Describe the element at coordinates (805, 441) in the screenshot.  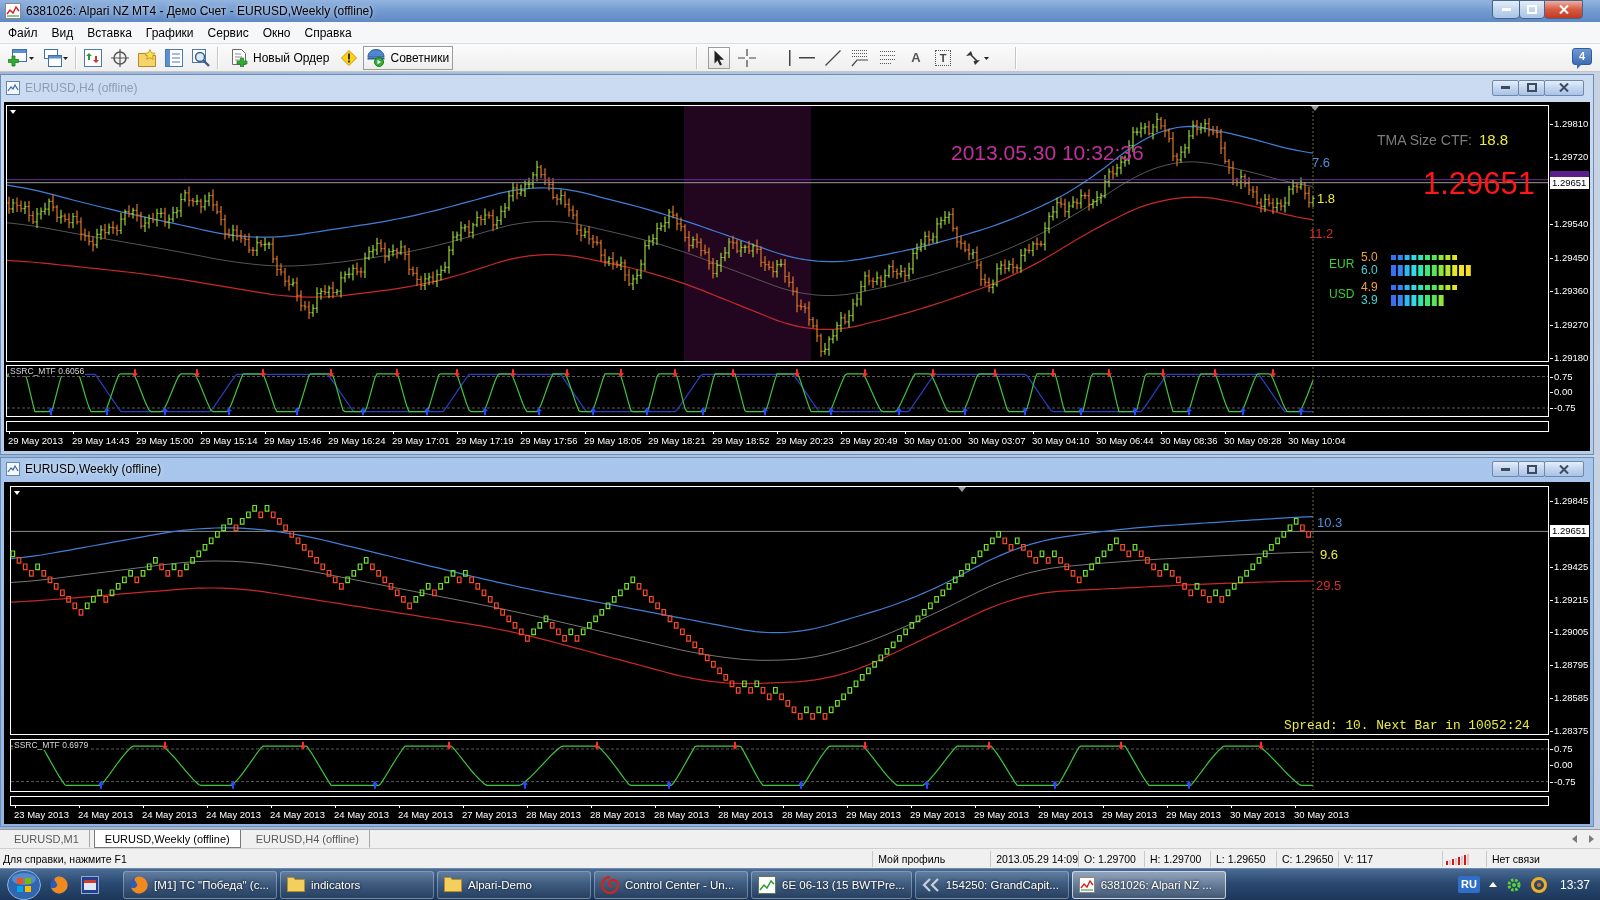
I see `time-axis-label: 29 May 20:23` at that location.